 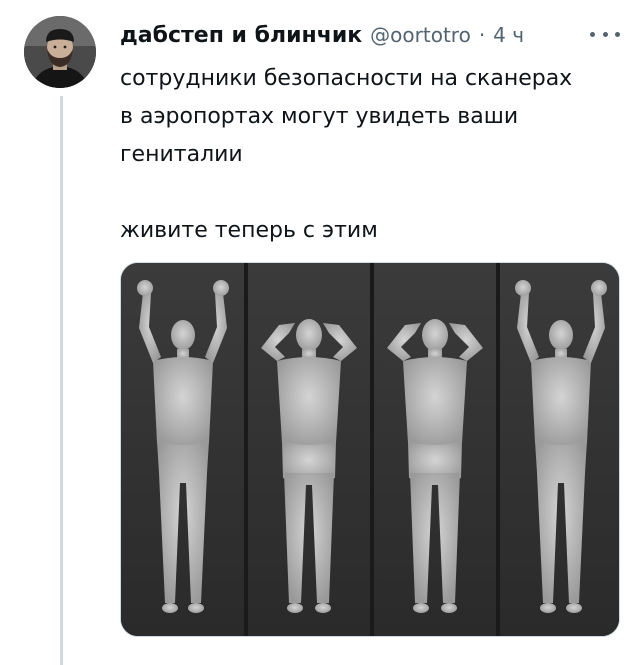 I want to click on tweet-text-line: сотрудники безопасности на сканерах, so click(x=346, y=78).